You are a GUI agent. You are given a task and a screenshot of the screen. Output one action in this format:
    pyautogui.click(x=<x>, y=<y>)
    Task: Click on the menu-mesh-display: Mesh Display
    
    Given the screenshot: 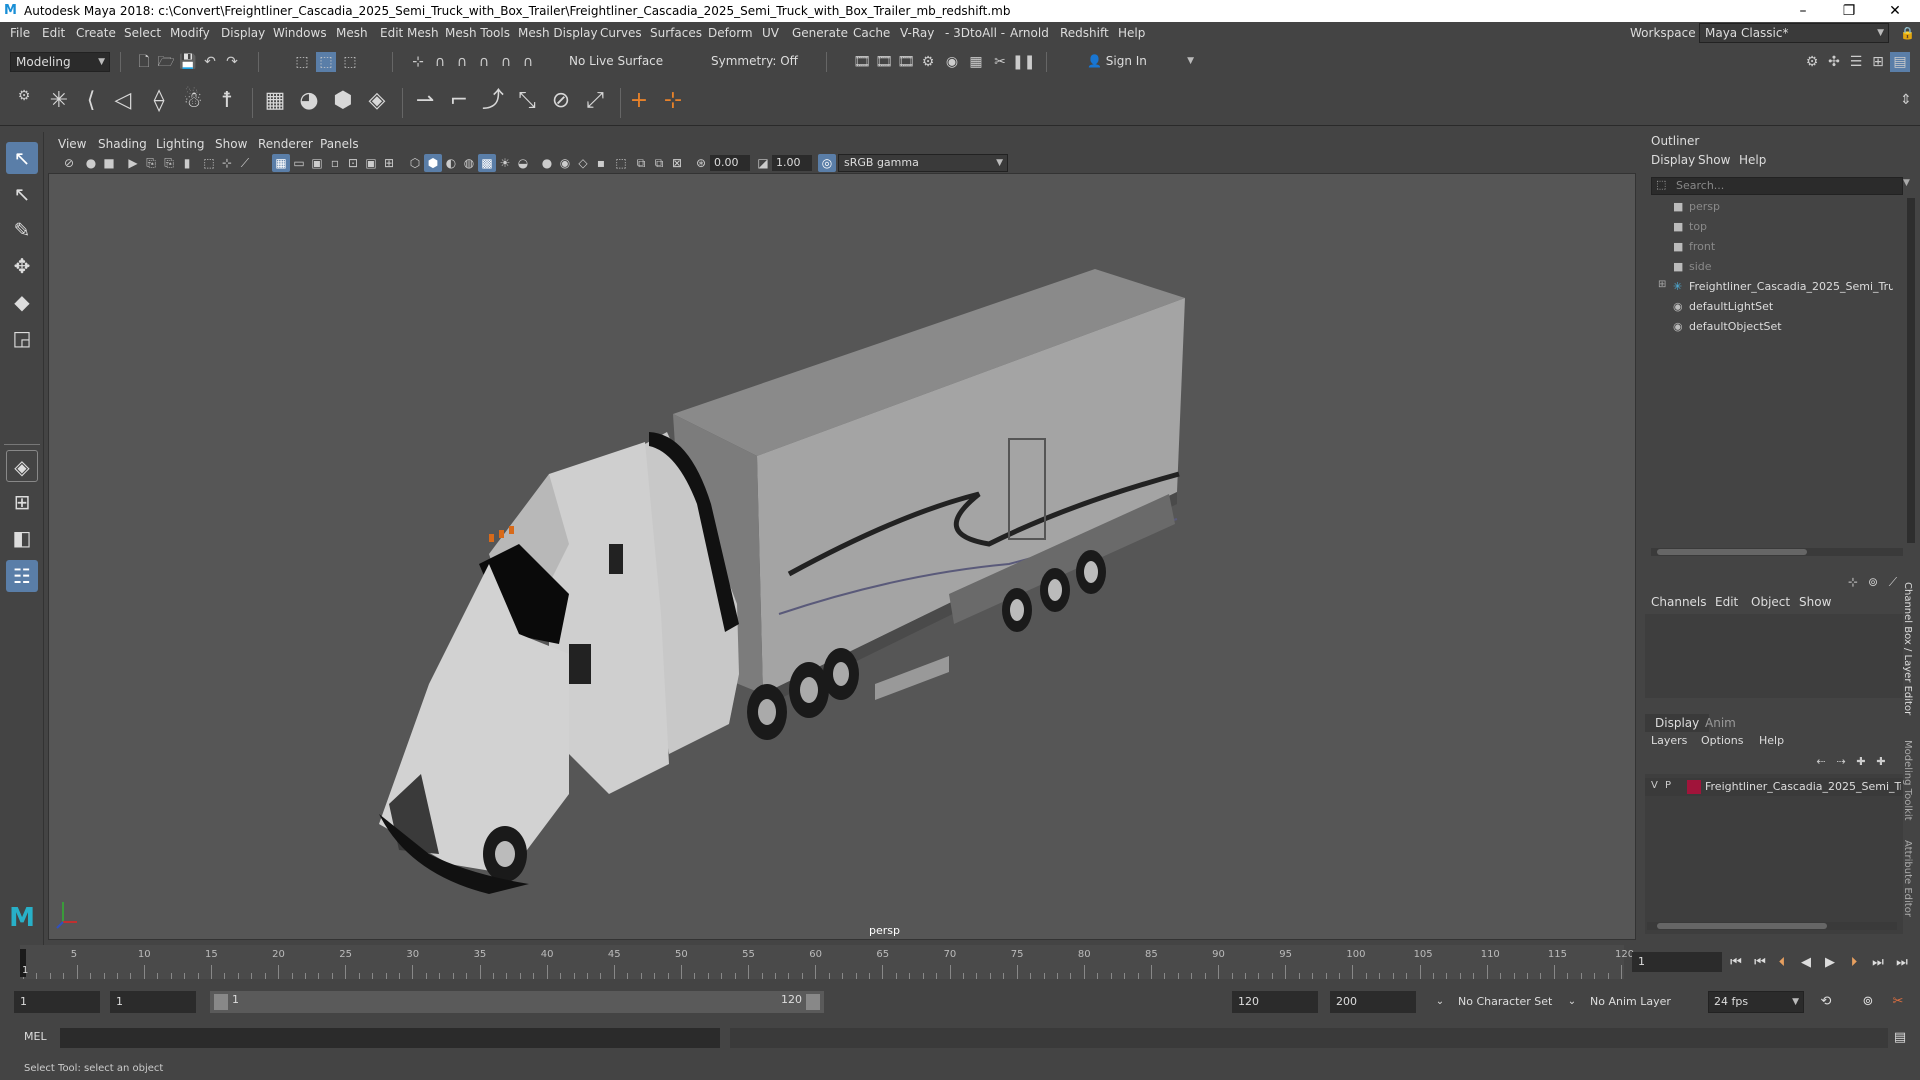 What is the action you would take?
    pyautogui.click(x=558, y=33)
    